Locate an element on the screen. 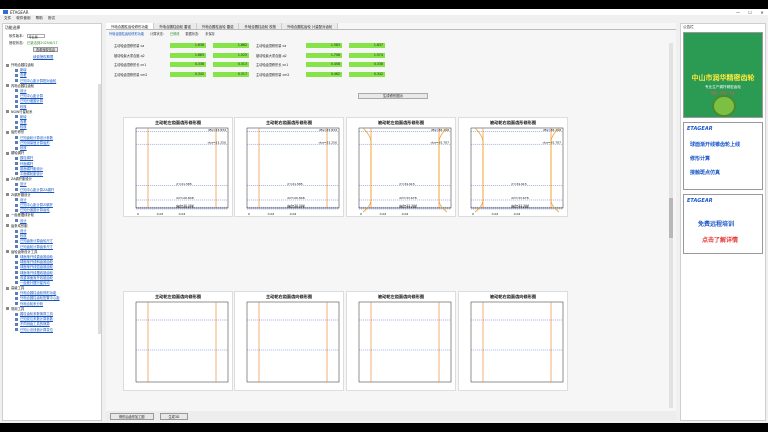 The width and height of the screenshot is (768, 432). tree-label: 蜗轮蜗杆 is located at coordinates (18, 153).